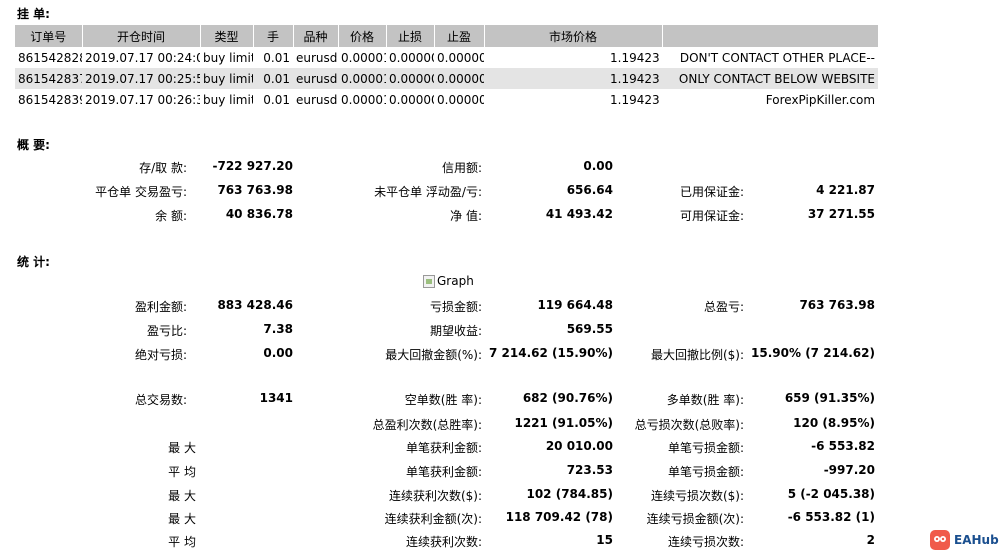 This screenshot has height=558, width=1002. I want to click on stats-value: -6 553.82 (1), so click(831, 517).